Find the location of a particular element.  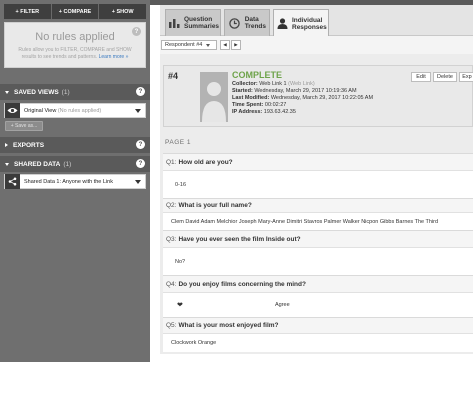

bar-chart-icon is located at coordinates (174, 23).